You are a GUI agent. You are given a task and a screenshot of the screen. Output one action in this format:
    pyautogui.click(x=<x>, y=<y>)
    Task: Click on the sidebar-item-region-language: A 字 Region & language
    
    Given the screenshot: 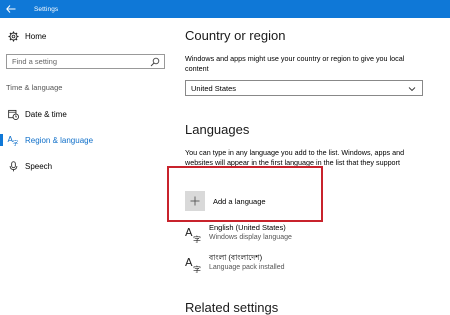 What is the action you would take?
    pyautogui.click(x=85, y=140)
    